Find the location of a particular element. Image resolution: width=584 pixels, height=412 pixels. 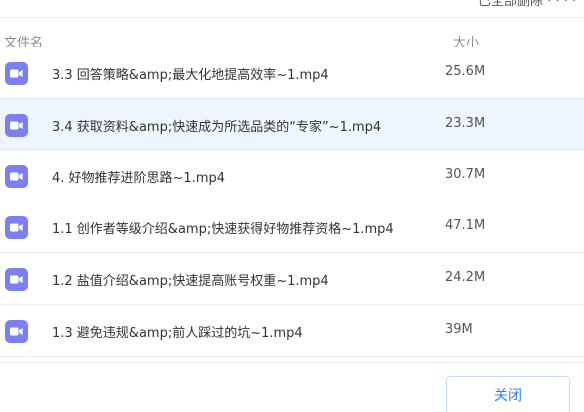

file-name: 1.1 创作者等级介绍&amp;快速获得好物推荐资格~1.mp4 is located at coordinates (223, 229).